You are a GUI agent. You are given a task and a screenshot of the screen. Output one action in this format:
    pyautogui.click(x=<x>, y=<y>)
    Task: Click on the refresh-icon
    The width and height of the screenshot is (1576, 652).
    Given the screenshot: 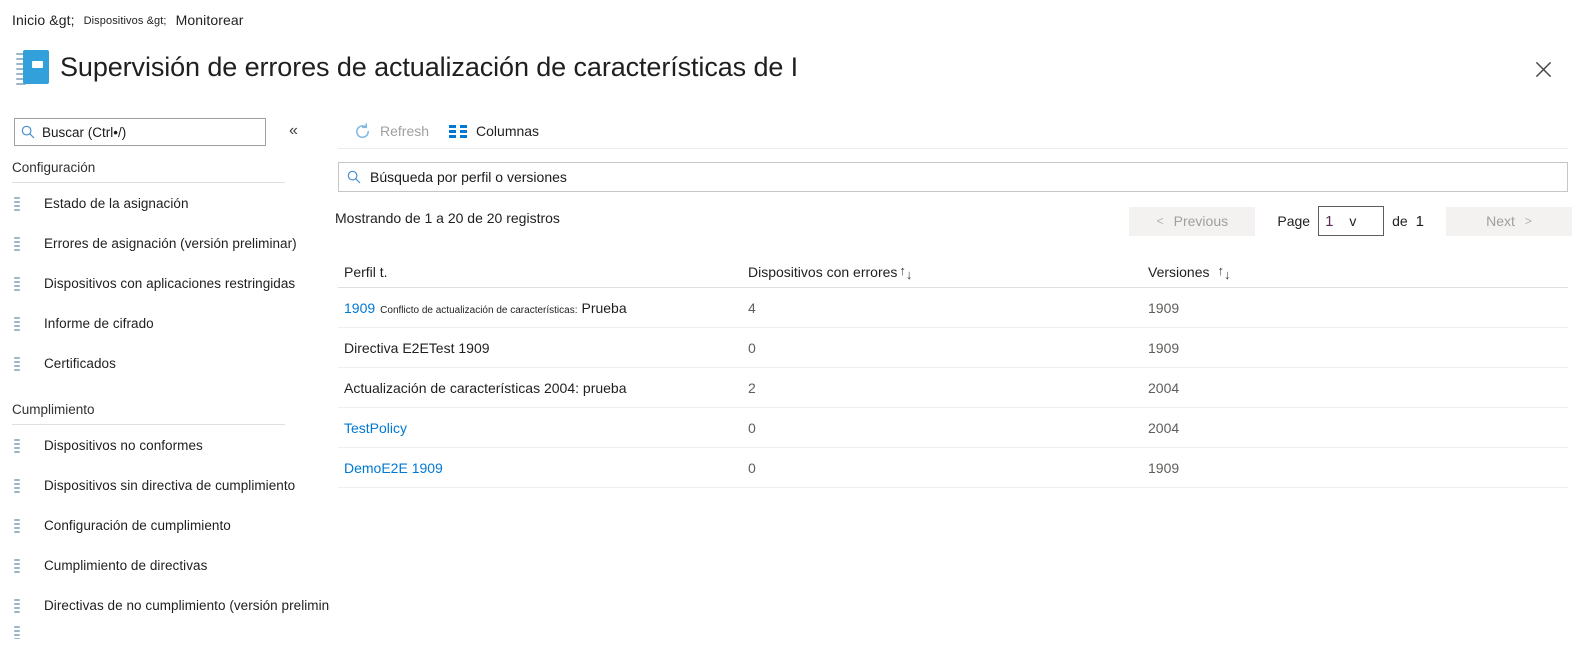 What is the action you would take?
    pyautogui.click(x=362, y=131)
    